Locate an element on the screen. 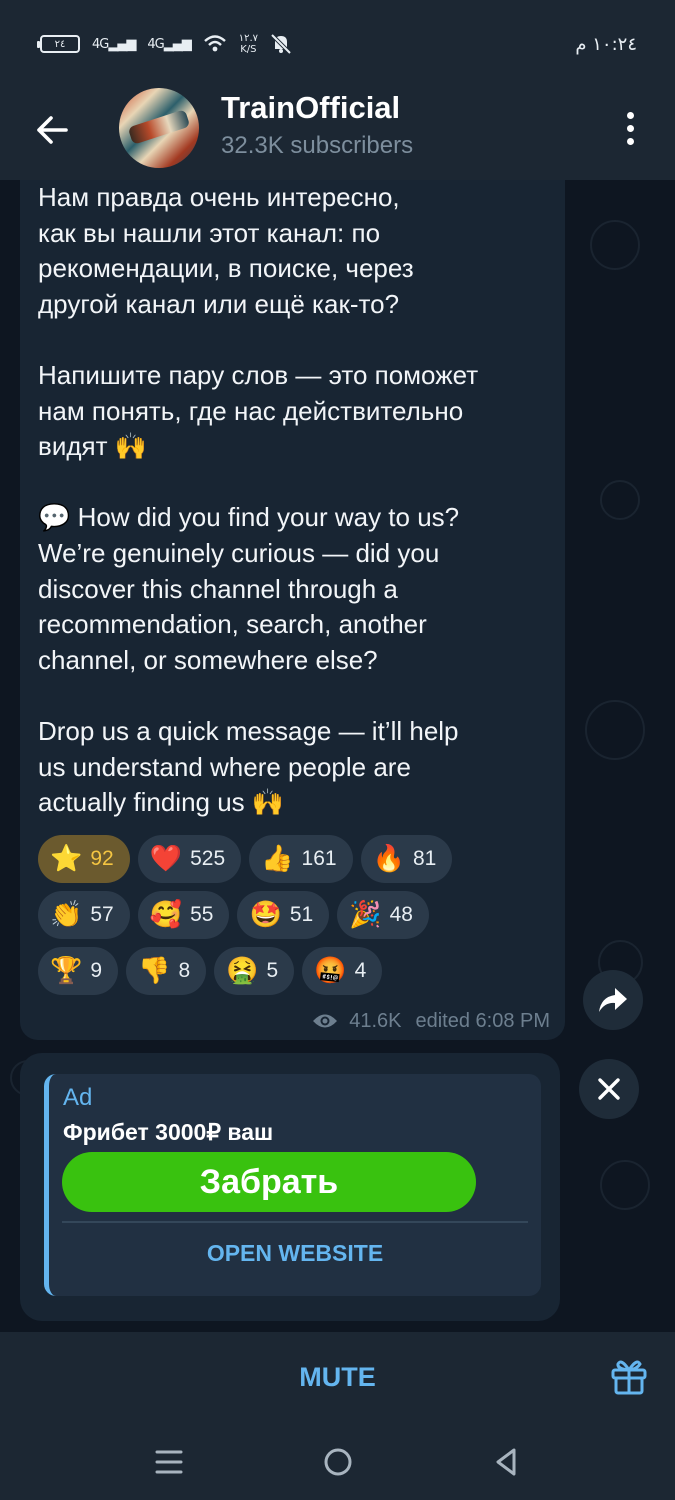 Image resolution: width=675 pixels, height=1500 pixels. signal-1-label: 4G is located at coordinates (100, 44).